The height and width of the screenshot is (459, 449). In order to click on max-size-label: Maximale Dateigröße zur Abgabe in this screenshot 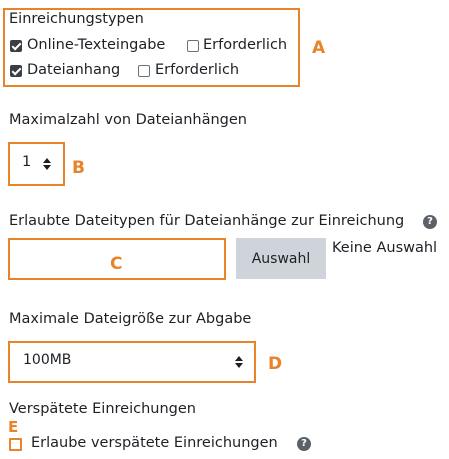, I will do `click(130, 319)`.